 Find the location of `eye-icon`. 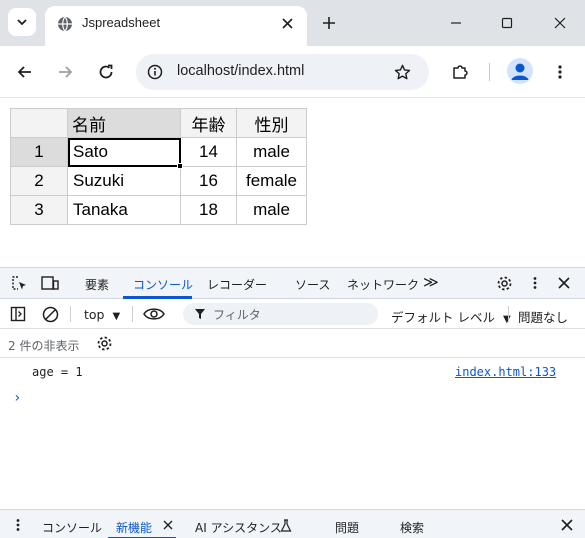

eye-icon is located at coordinates (154, 314).